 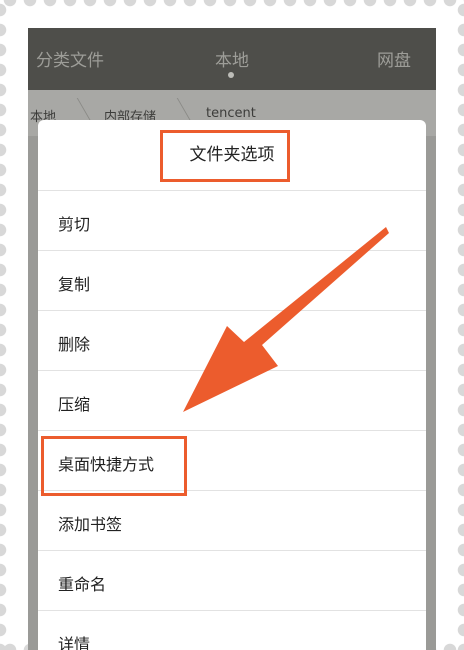 I want to click on menu-item-label: 详情, so click(x=74, y=642).